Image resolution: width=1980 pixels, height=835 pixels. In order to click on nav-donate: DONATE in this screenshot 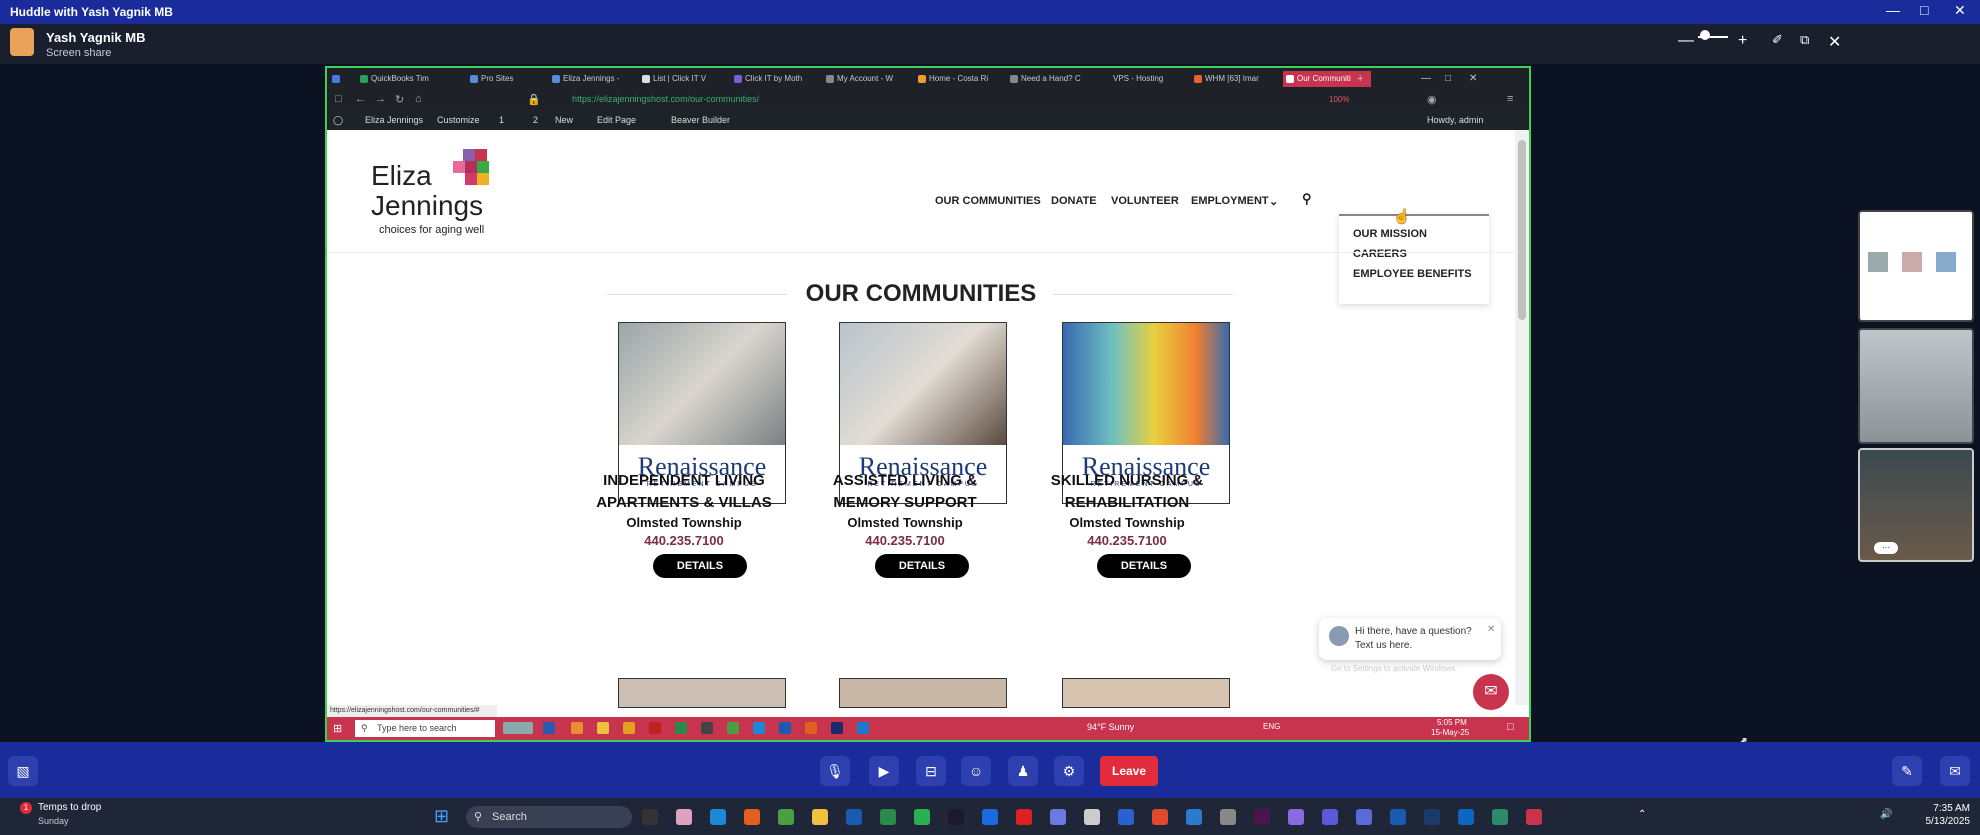, I will do `click(1074, 201)`.